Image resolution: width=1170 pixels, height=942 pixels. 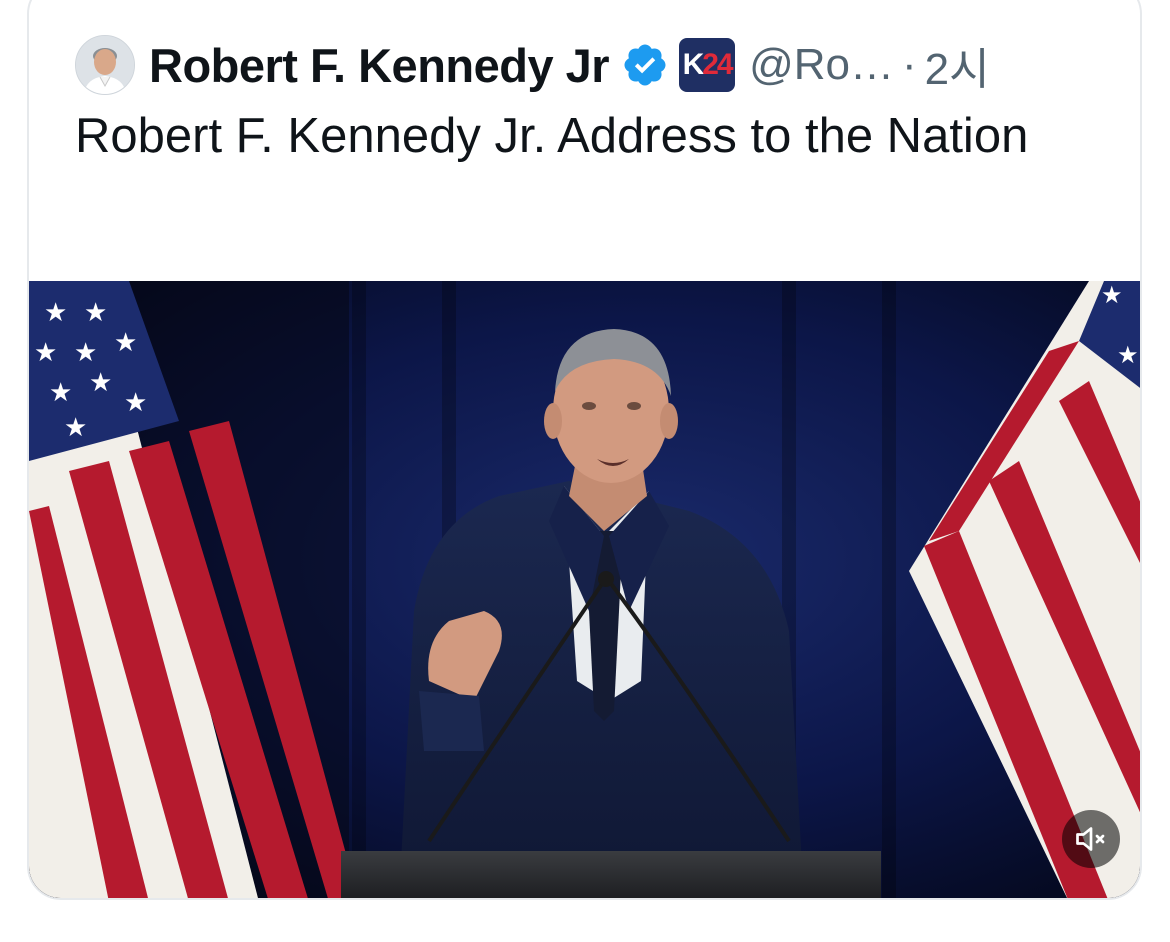 I want to click on avatar, so click(x=105, y=65).